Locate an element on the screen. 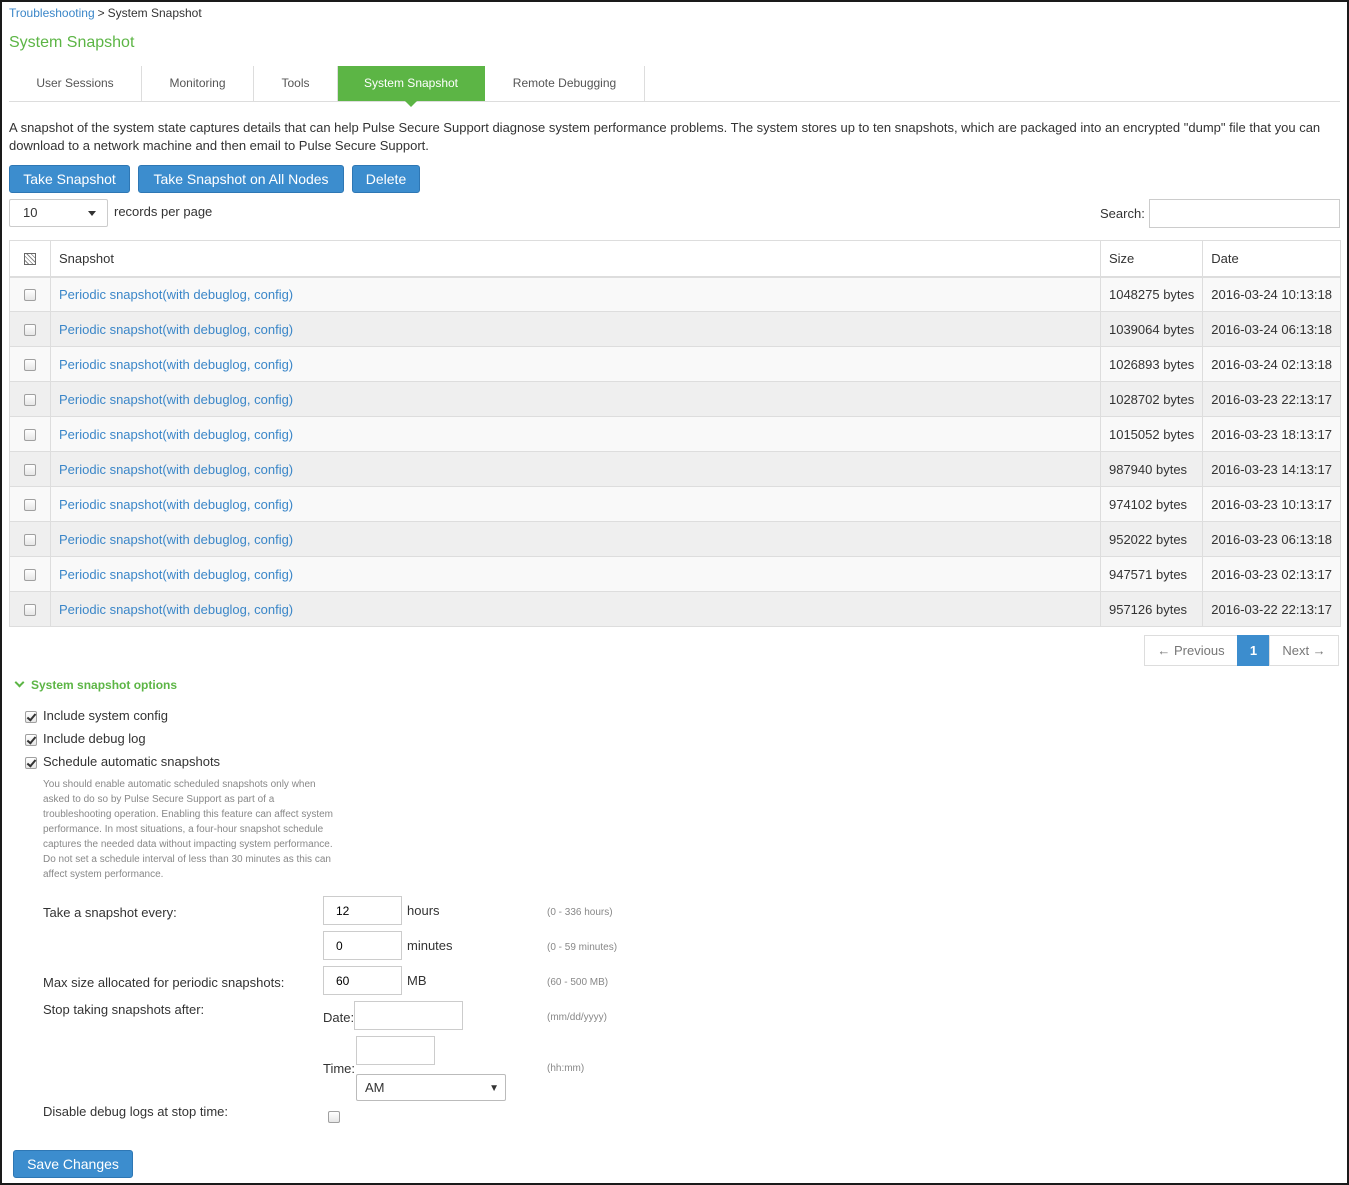 This screenshot has height=1185, width=1349. snapshot-options-label: System snapshot options is located at coordinates (104, 685).